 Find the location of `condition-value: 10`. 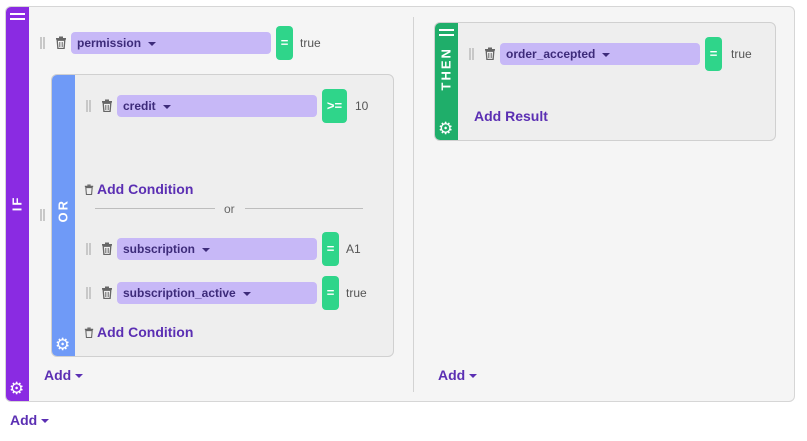

condition-value: 10 is located at coordinates (361, 106).